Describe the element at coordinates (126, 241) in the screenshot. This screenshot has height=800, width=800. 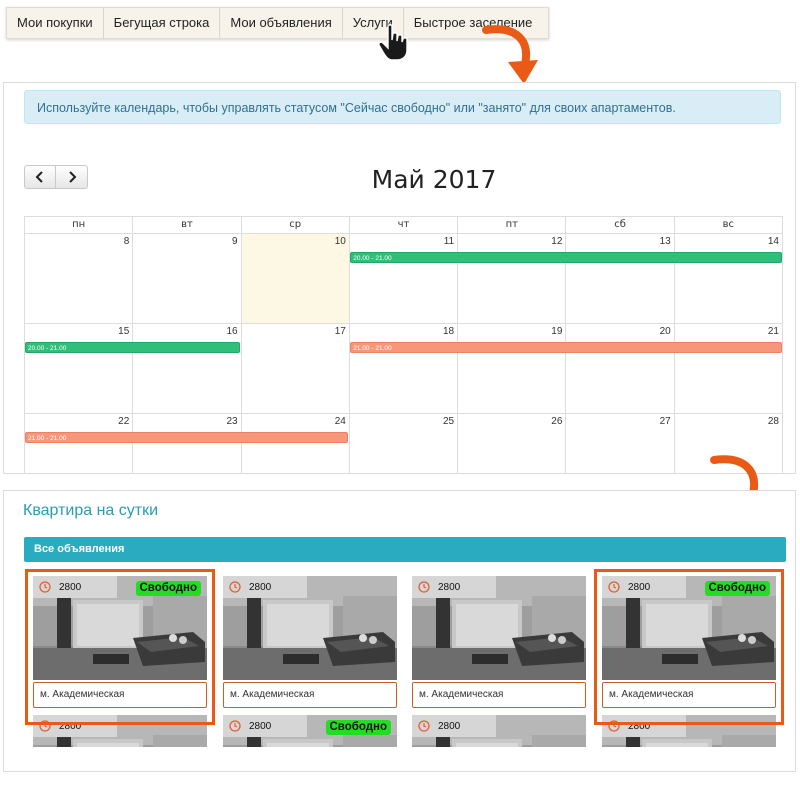
I see `day-number: 8` at that location.